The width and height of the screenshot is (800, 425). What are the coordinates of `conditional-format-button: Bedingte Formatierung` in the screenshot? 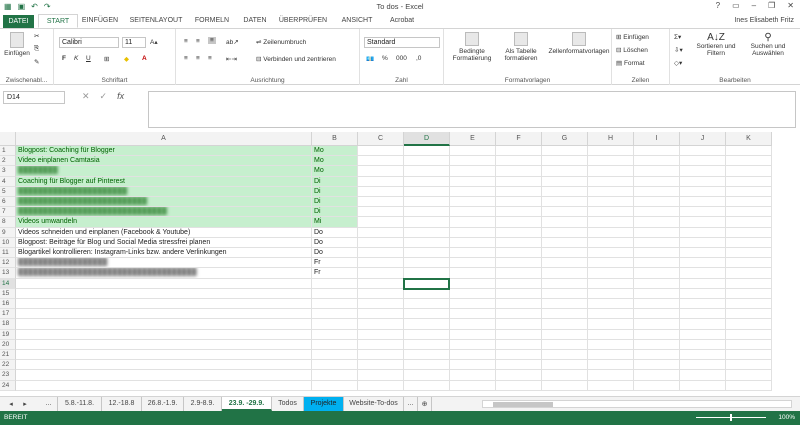 It's located at (472, 47).